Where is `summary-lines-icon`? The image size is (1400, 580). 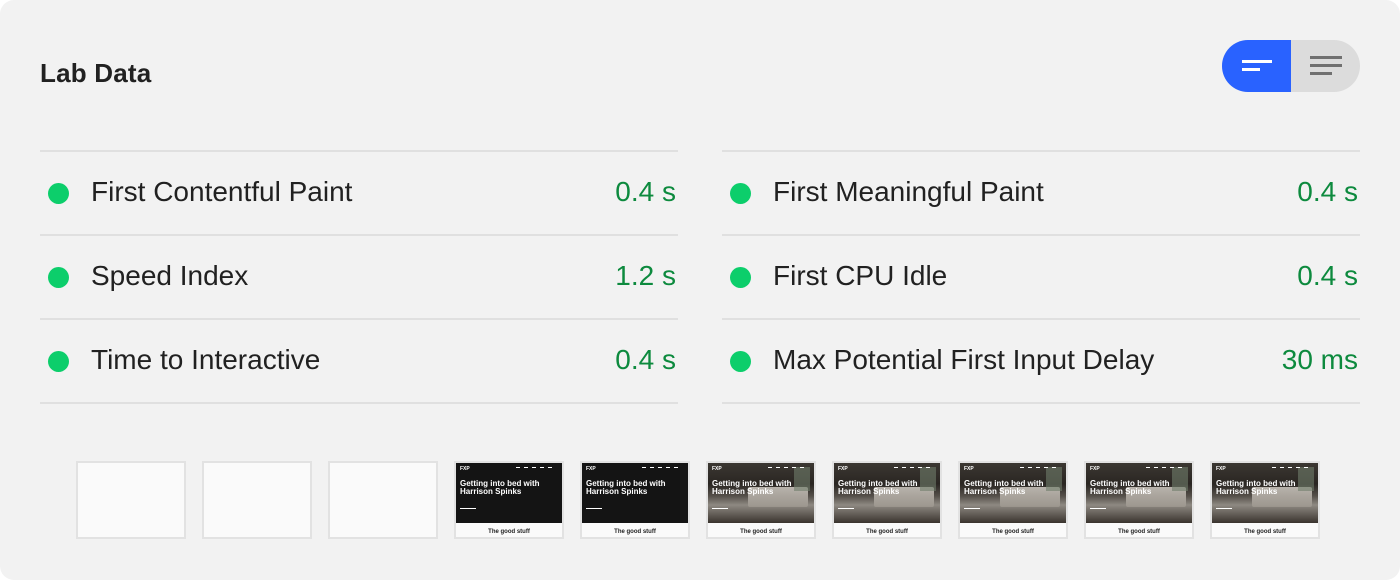
summary-lines-icon is located at coordinates (1257, 66).